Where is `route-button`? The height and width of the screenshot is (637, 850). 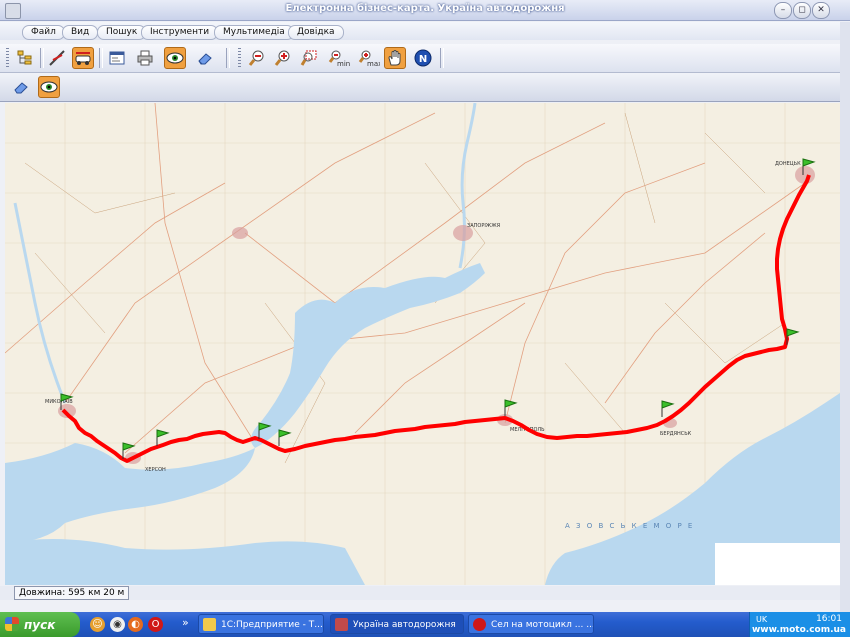
route-button is located at coordinates (83, 58).